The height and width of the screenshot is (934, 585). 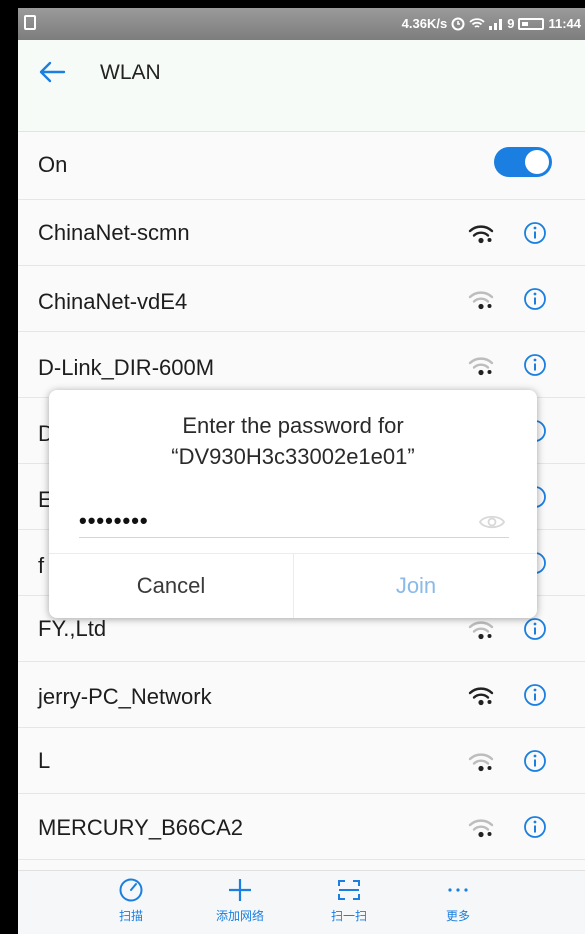 I want to click on qr-scan-button: 扫一扫, so click(x=349, y=900).